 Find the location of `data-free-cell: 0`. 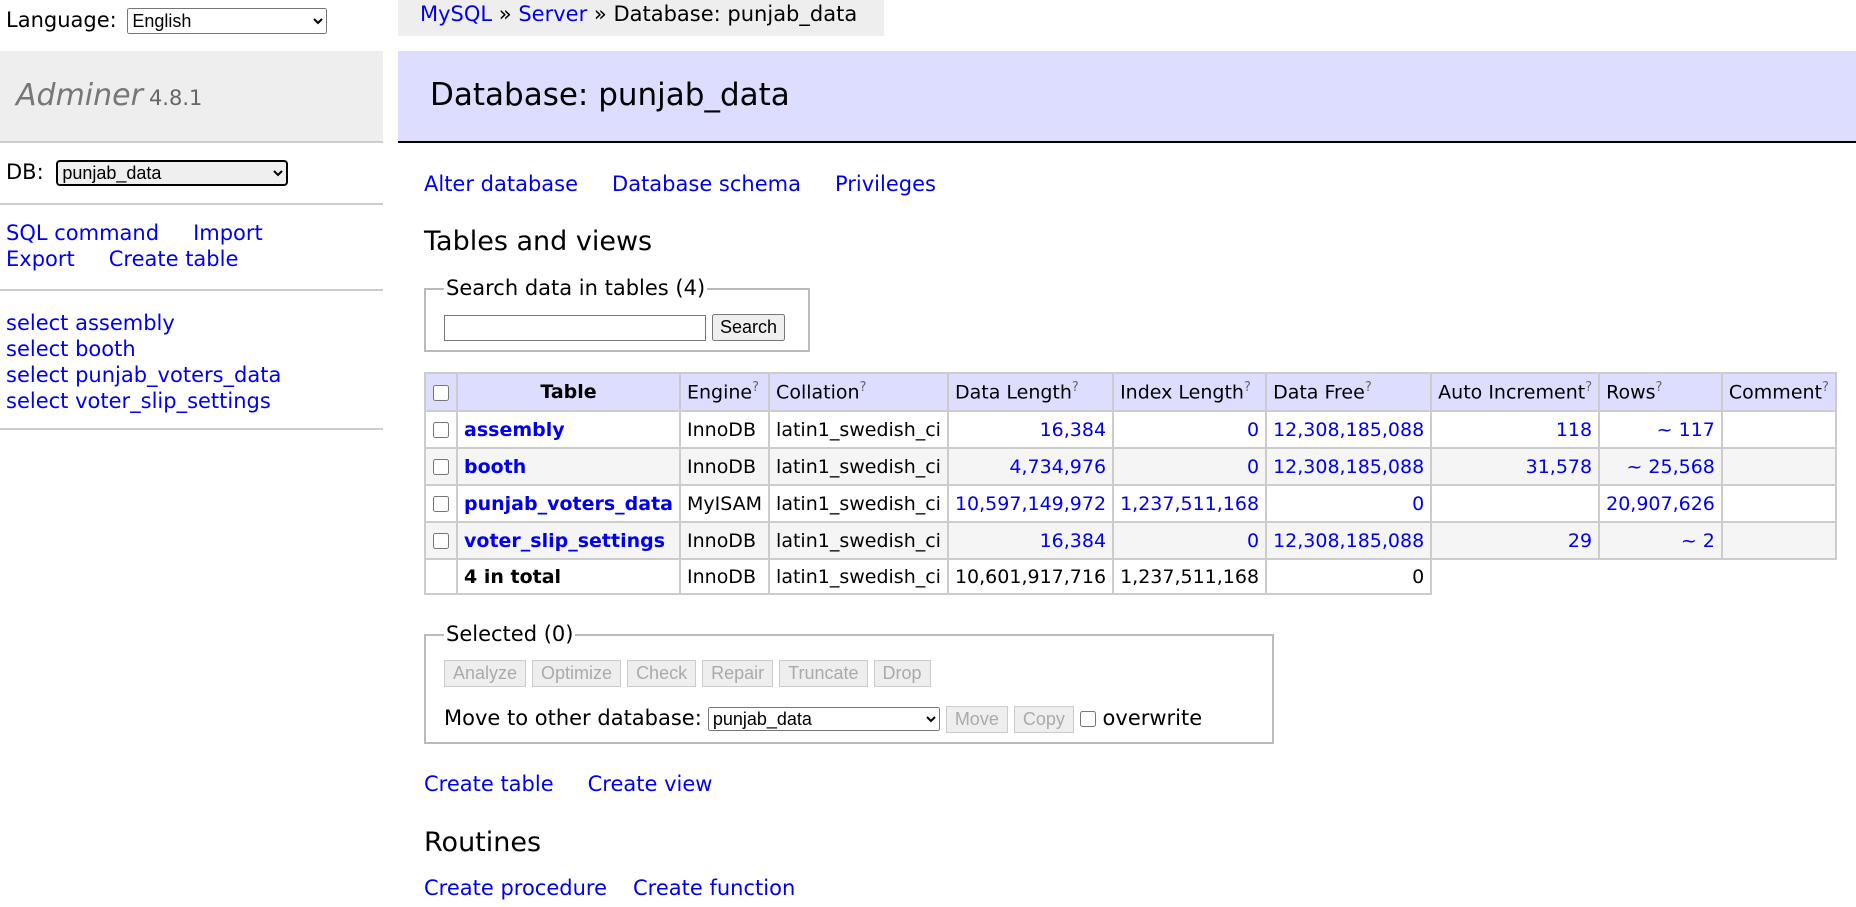

data-free-cell: 0 is located at coordinates (1349, 503).